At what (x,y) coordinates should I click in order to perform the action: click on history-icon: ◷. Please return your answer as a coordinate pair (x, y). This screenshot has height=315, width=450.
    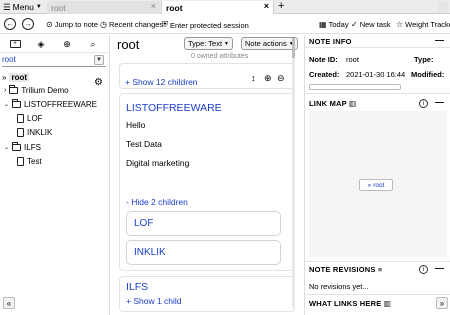
    Looking at the image, I should click on (103, 24).